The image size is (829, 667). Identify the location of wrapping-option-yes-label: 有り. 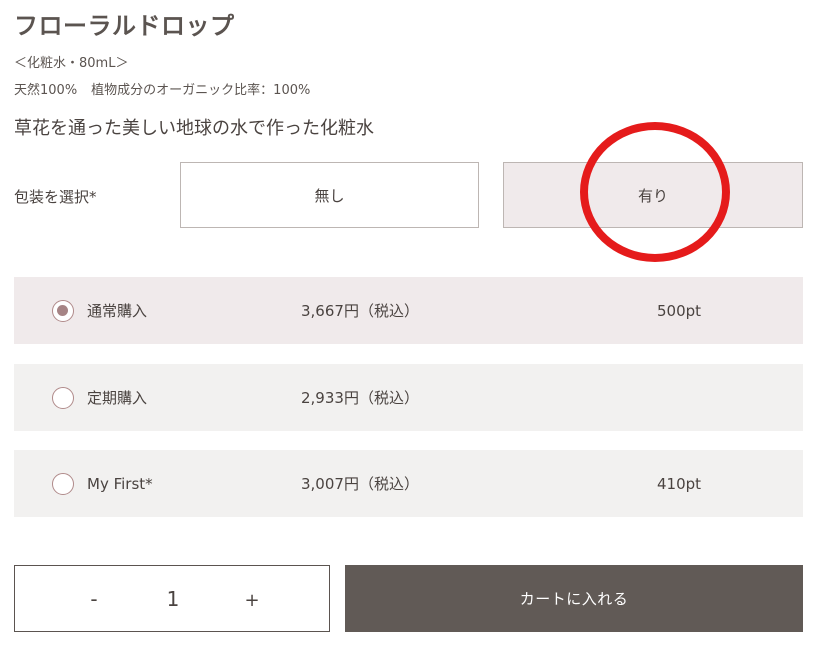
(652, 195).